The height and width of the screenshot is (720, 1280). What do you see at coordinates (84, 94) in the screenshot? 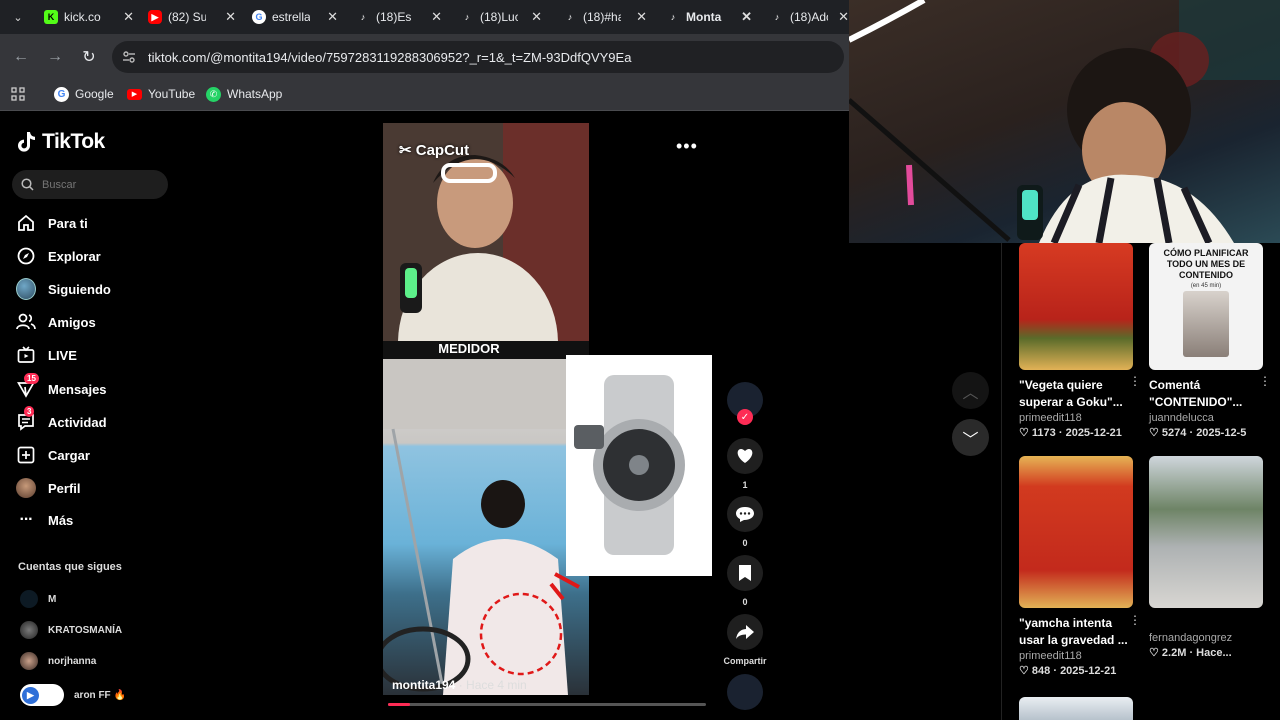
I see `bookmark-google: G Google` at bounding box center [84, 94].